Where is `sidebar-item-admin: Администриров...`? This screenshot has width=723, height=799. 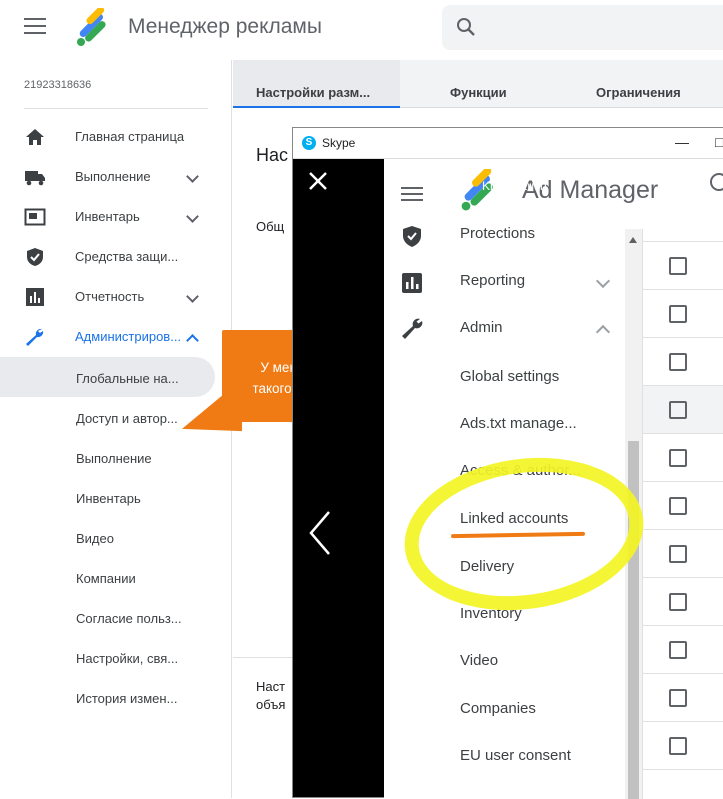
sidebar-item-admin: Администриров... is located at coordinates (108, 337).